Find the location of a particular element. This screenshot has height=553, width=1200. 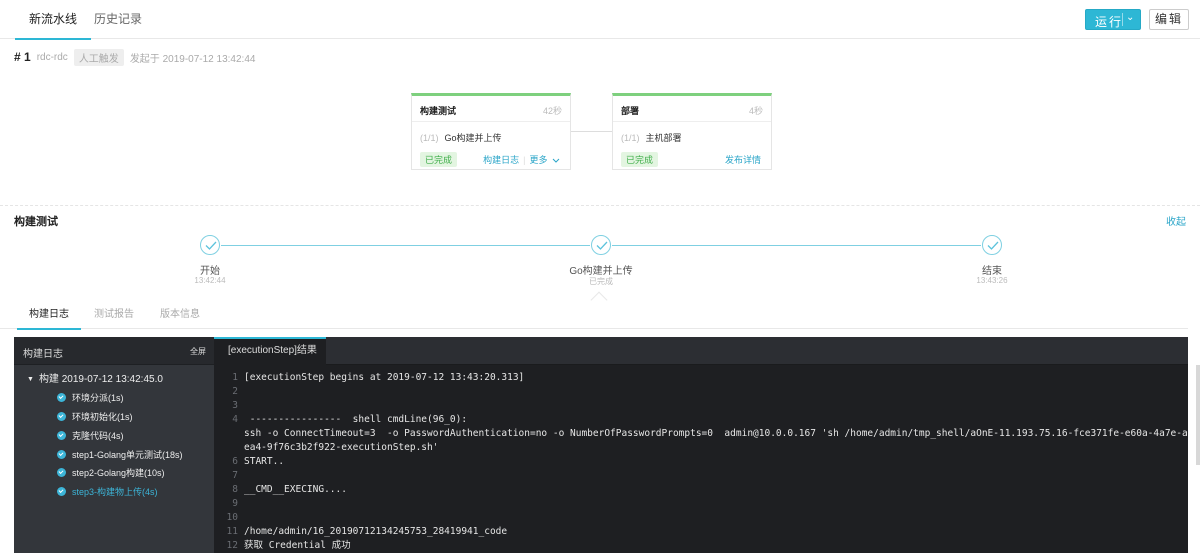

stage-job: (1/1) 主机部署 is located at coordinates (651, 137).